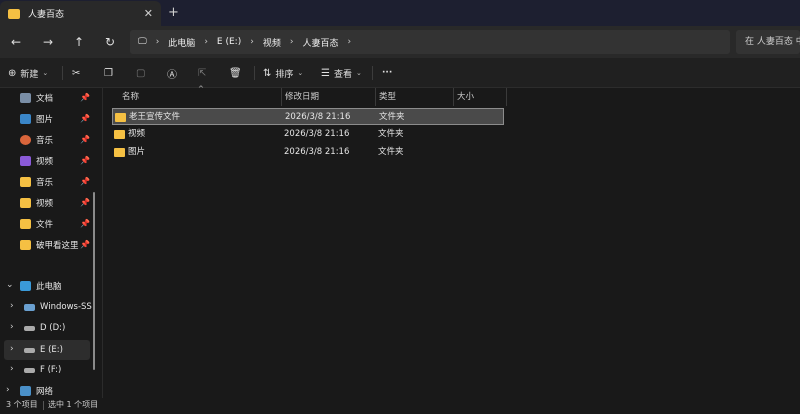  Describe the element at coordinates (46, 15) in the screenshot. I see `tab-title: 人妻百态` at that location.